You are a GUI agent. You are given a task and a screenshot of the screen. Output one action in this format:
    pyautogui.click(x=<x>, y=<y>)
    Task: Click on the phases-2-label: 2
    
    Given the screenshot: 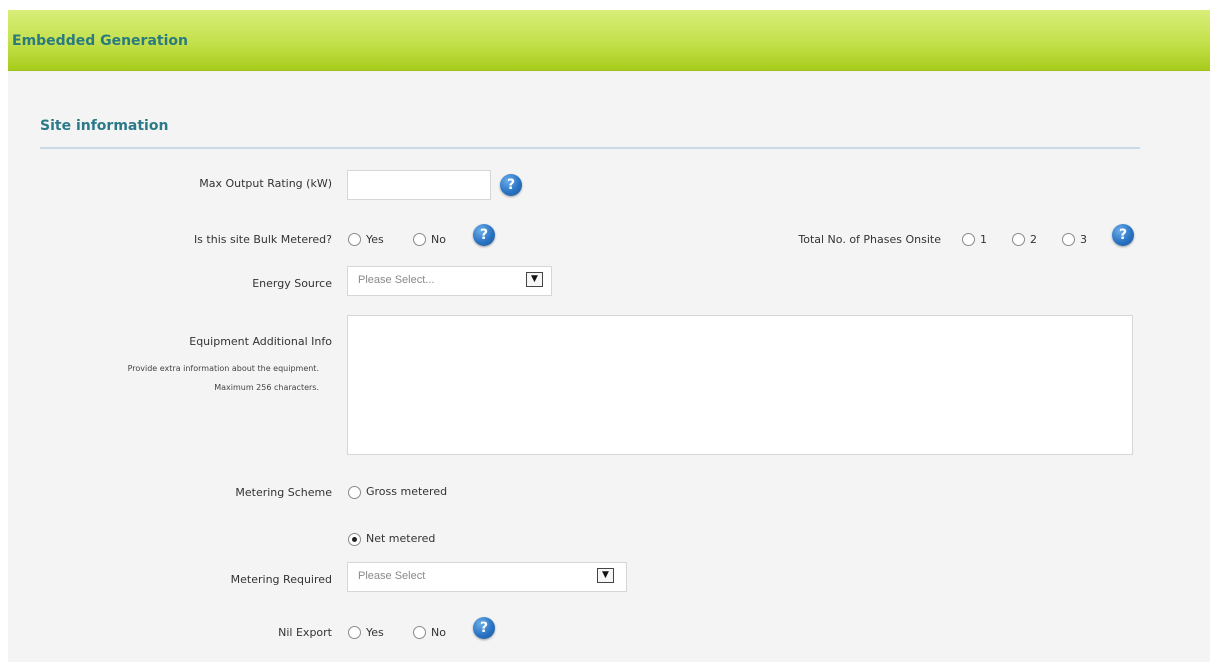 What is the action you would take?
    pyautogui.click(x=1033, y=239)
    